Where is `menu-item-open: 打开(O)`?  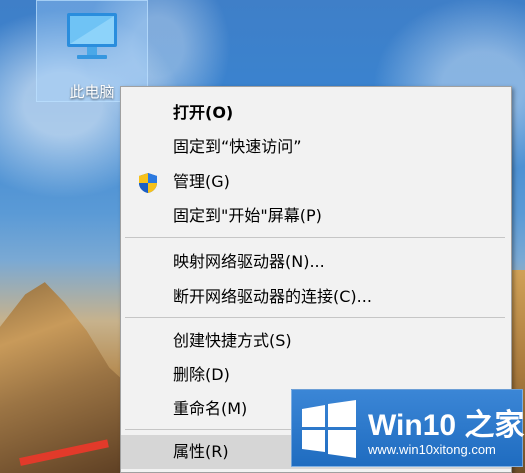
menu-item-open: 打开(O) is located at coordinates (316, 113).